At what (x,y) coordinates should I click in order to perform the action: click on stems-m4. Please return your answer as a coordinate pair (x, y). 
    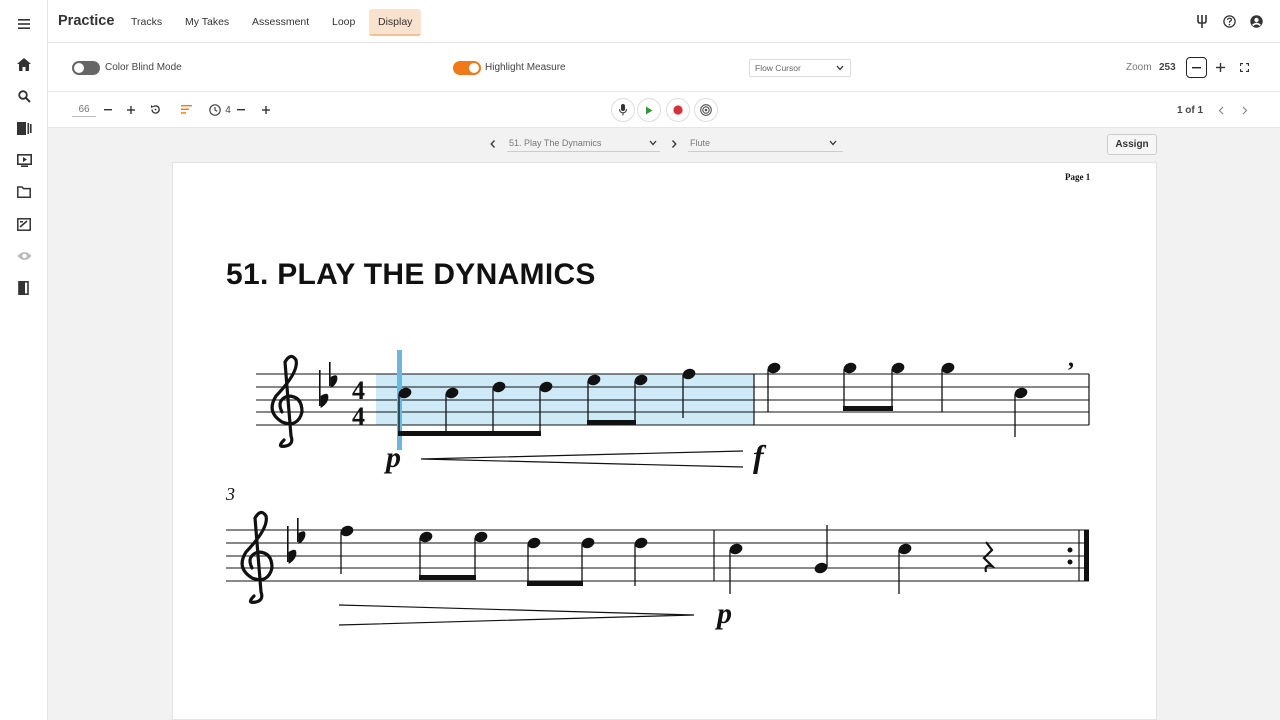
    Looking at the image, I should click on (814, 559).